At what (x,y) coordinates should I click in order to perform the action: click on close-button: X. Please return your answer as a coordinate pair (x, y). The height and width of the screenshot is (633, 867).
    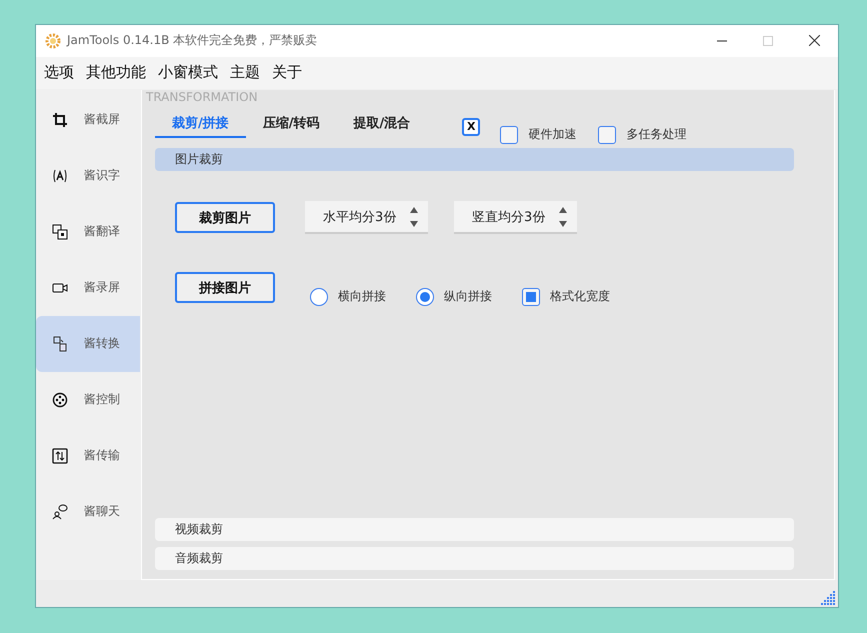
    Looking at the image, I should click on (471, 127).